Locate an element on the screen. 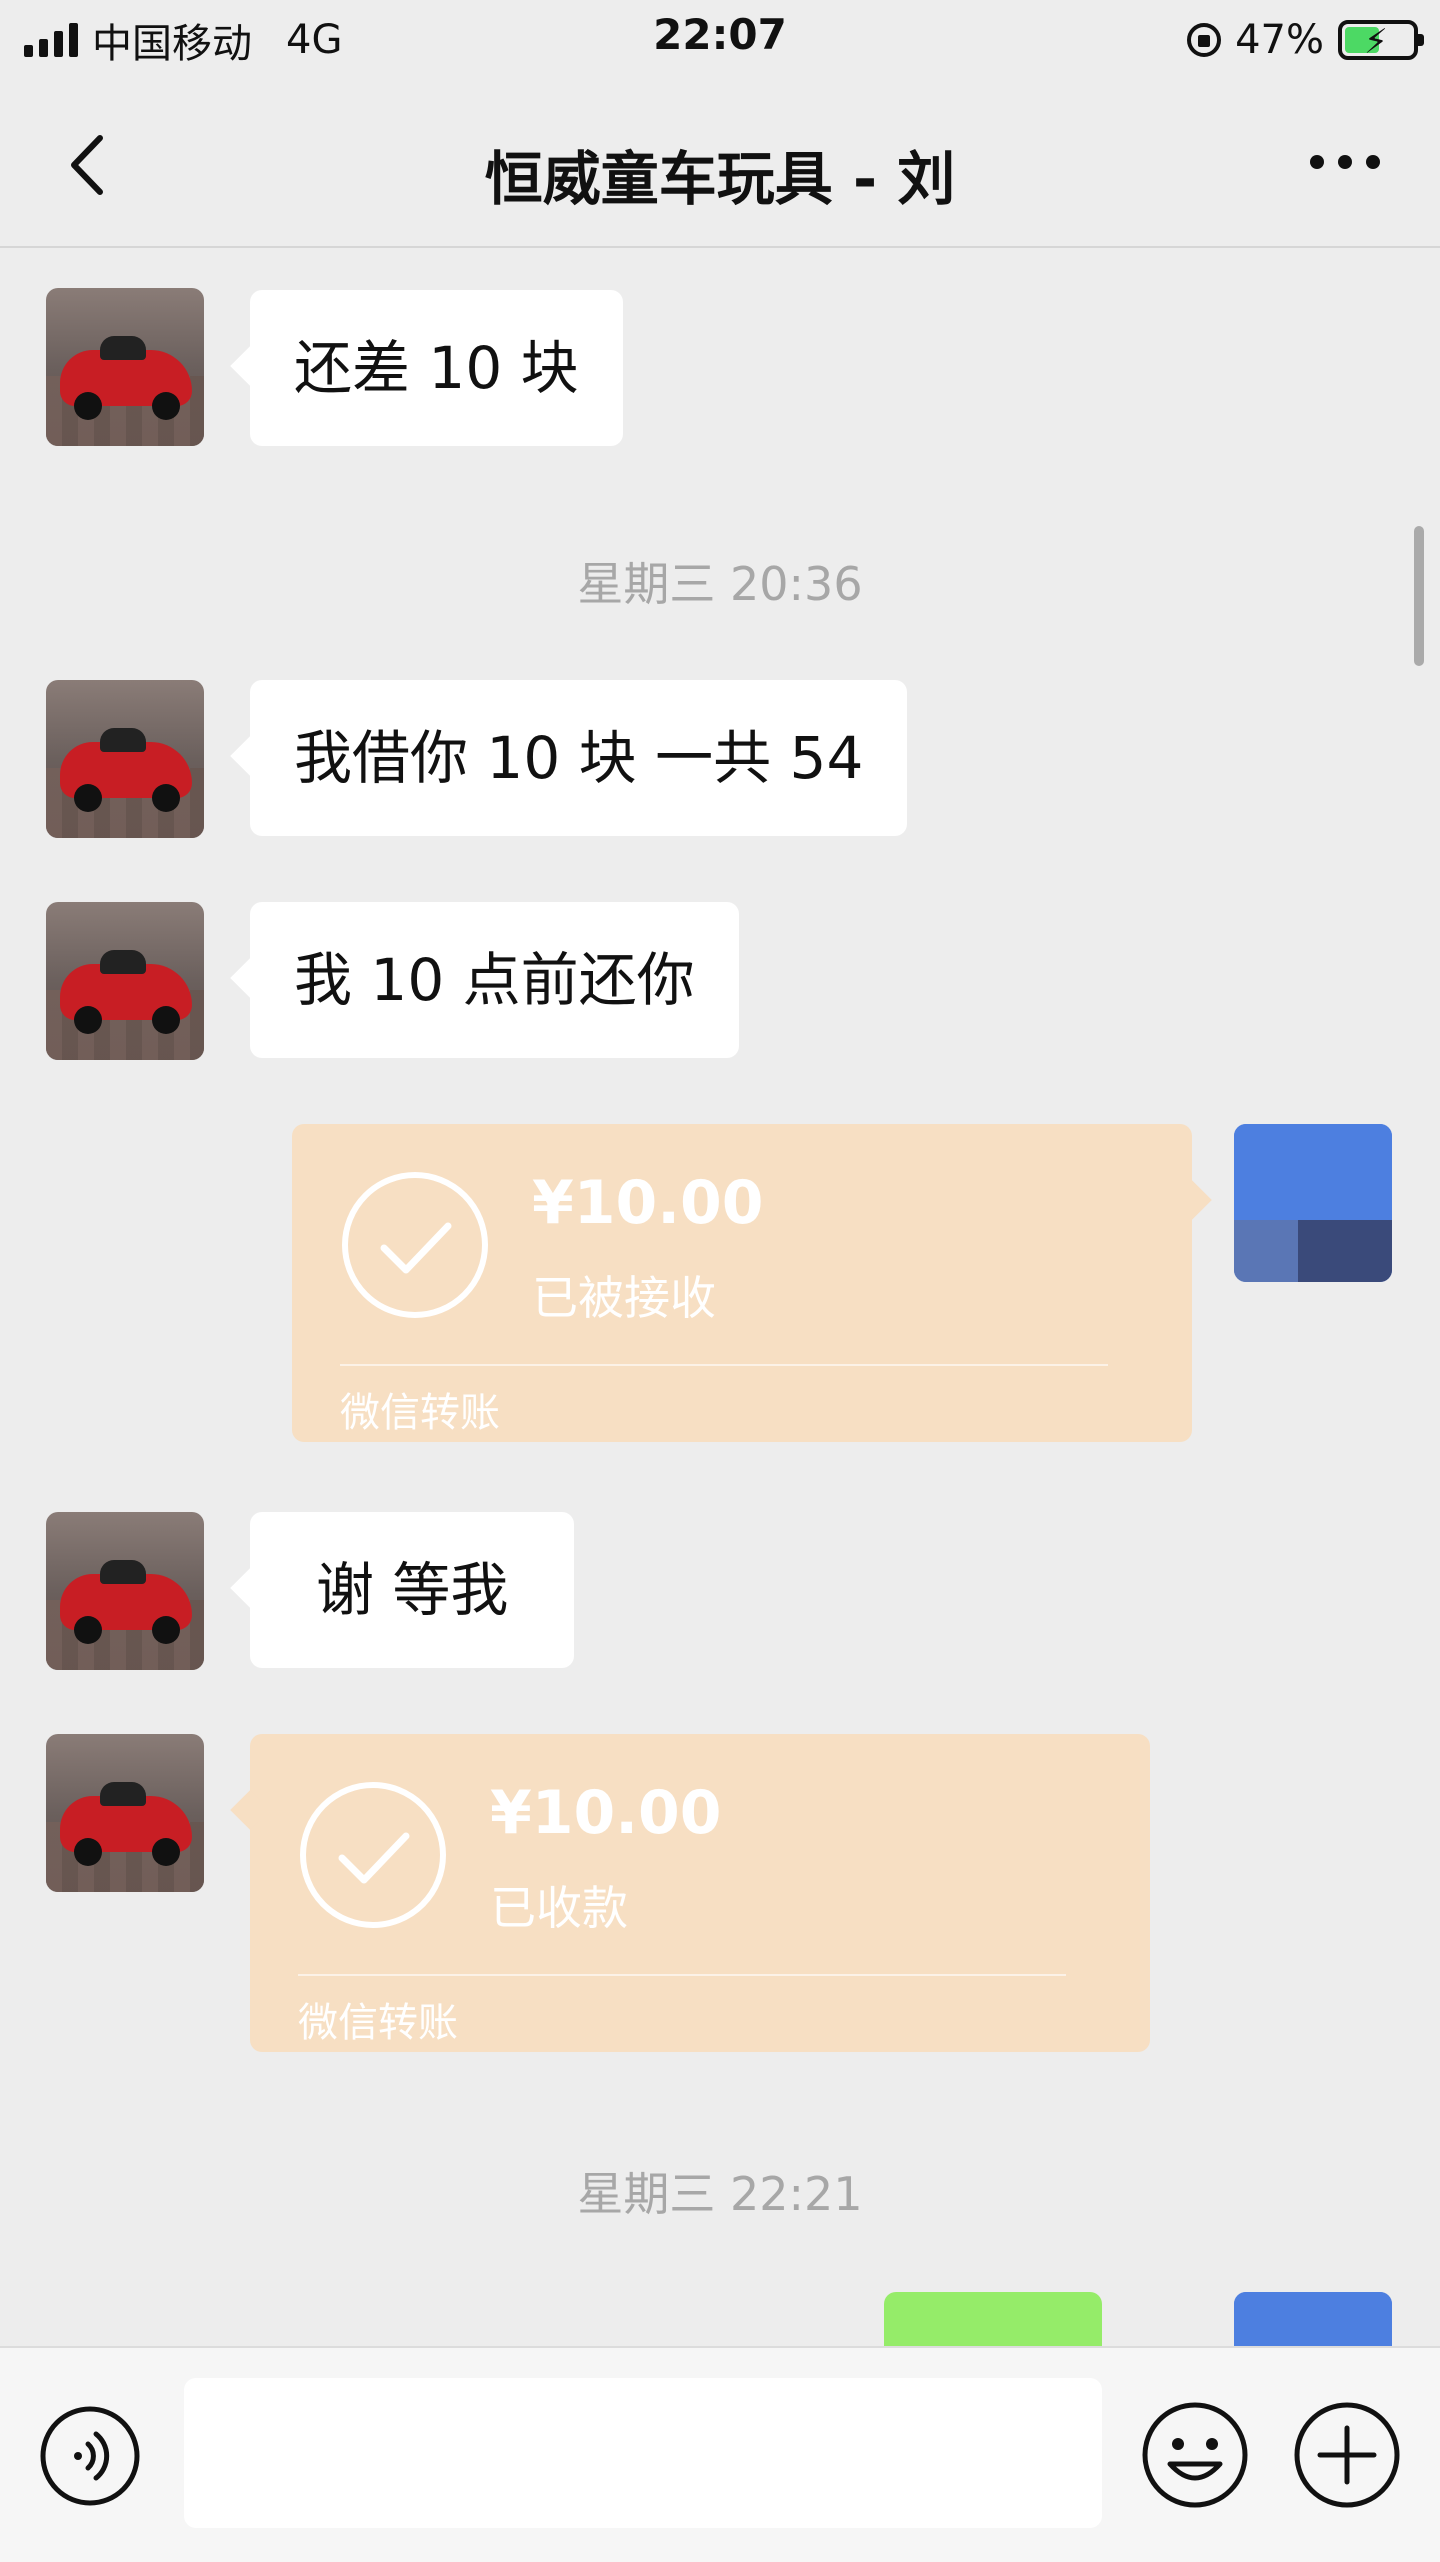  transfer-status: 已被接收 is located at coordinates (624, 1298).